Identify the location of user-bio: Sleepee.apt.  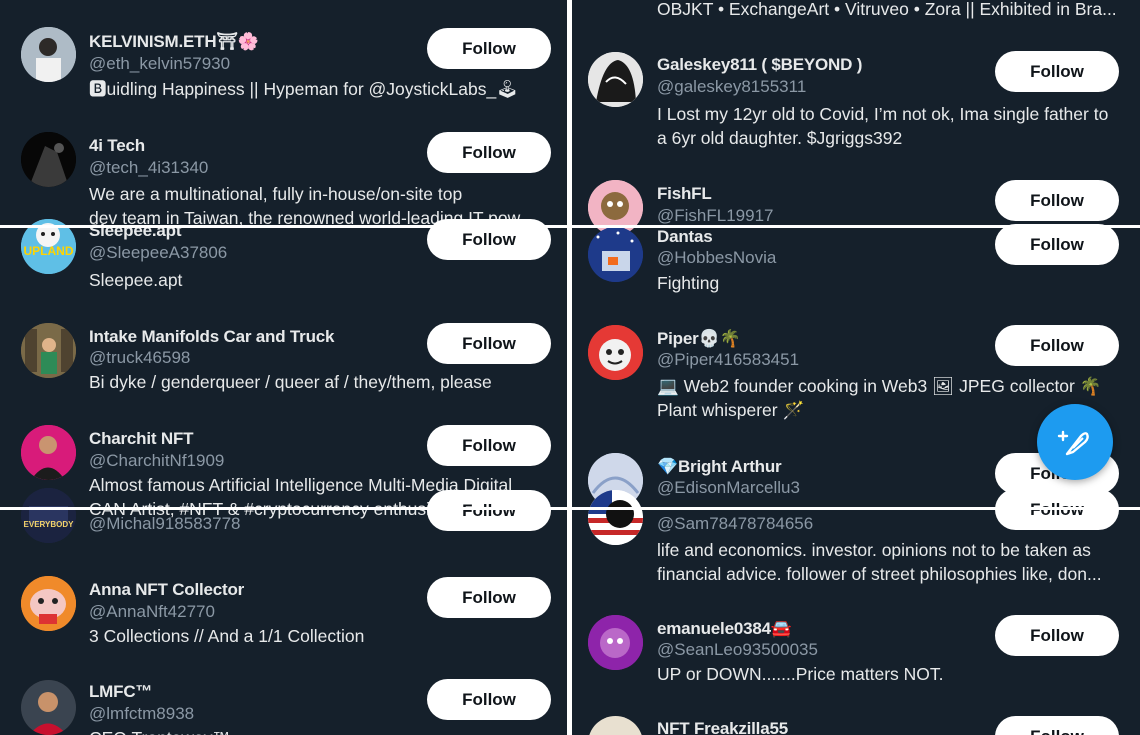
(136, 280).